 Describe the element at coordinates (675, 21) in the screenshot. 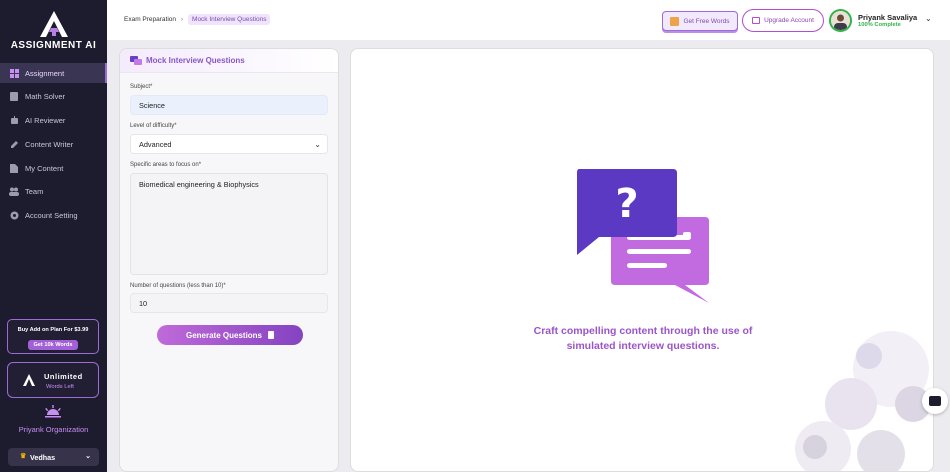

I see `gift-icon` at that location.